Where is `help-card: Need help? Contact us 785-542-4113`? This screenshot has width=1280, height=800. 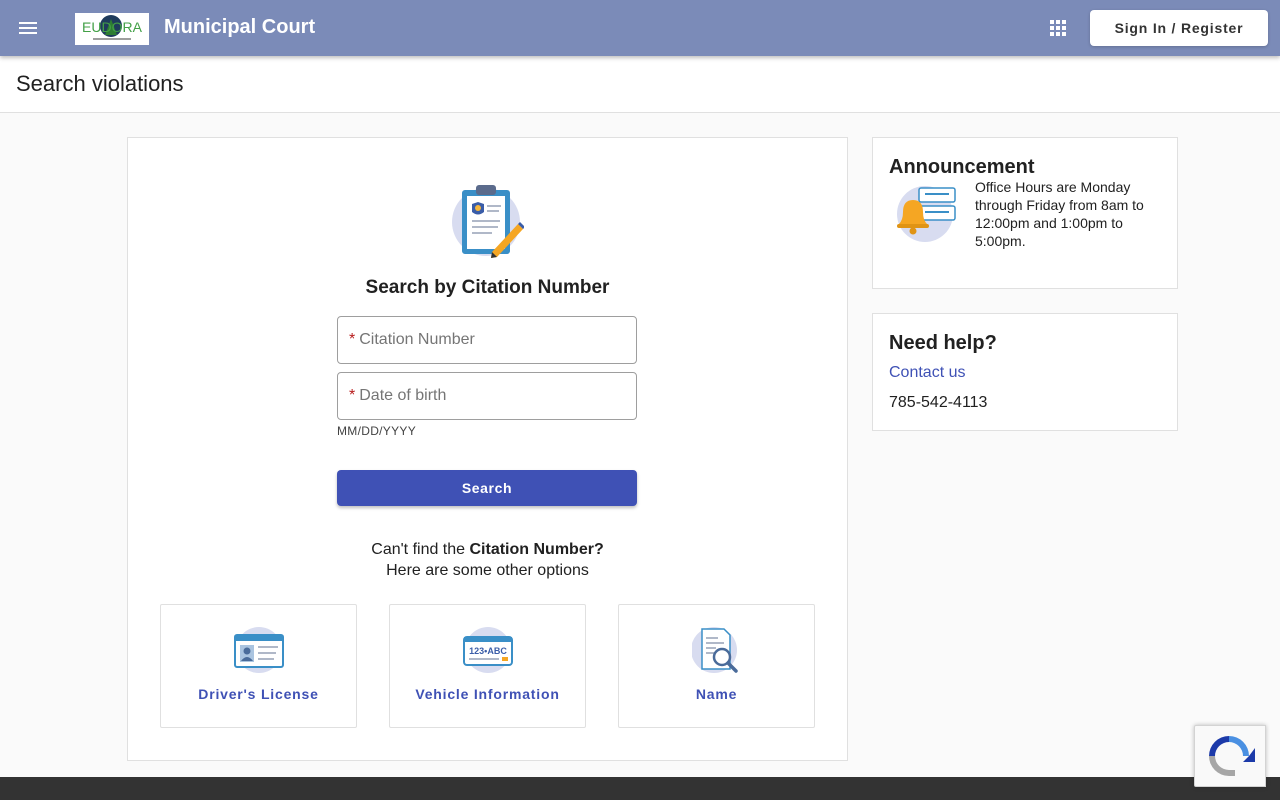 help-card: Need help? Contact us 785-542-4113 is located at coordinates (1025, 372).